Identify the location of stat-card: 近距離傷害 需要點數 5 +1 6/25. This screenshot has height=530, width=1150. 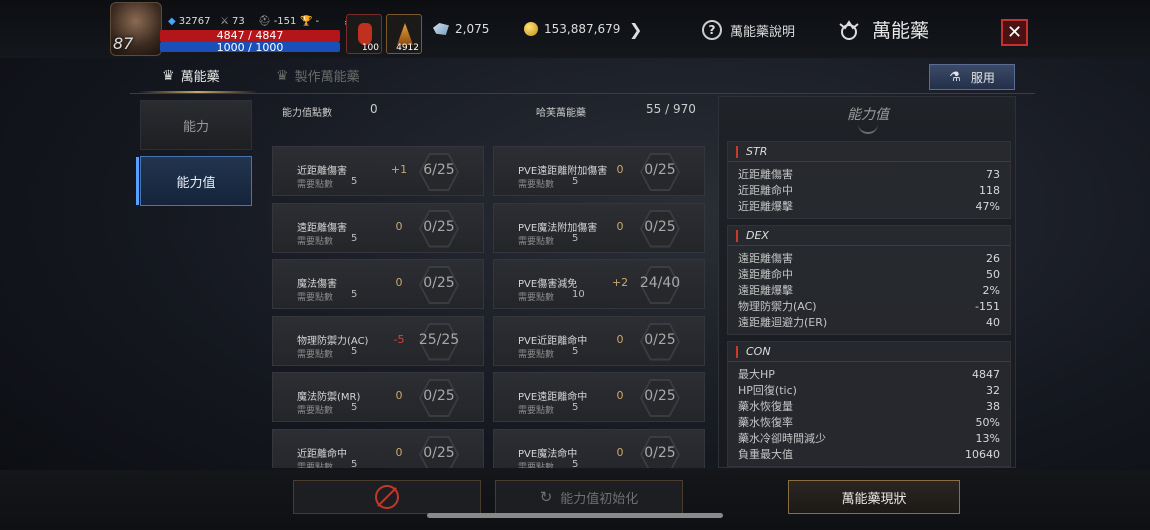
(378, 171).